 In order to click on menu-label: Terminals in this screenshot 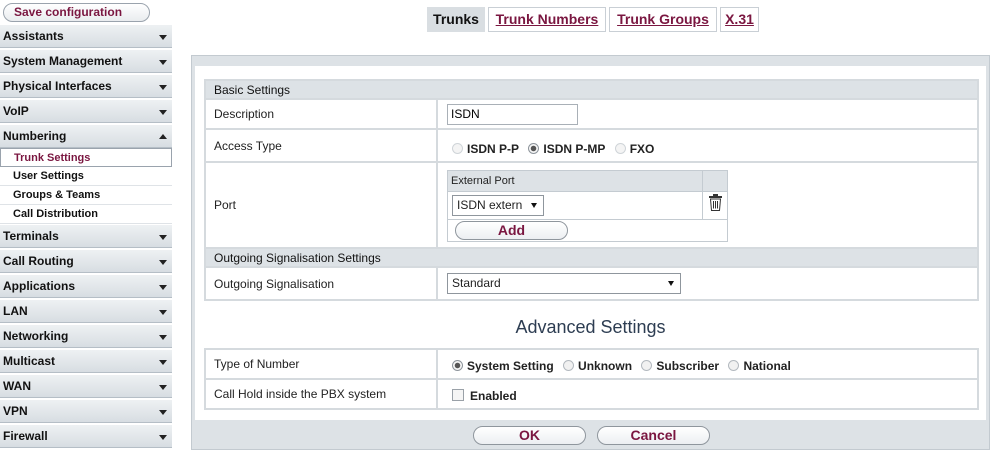, I will do `click(31, 236)`.